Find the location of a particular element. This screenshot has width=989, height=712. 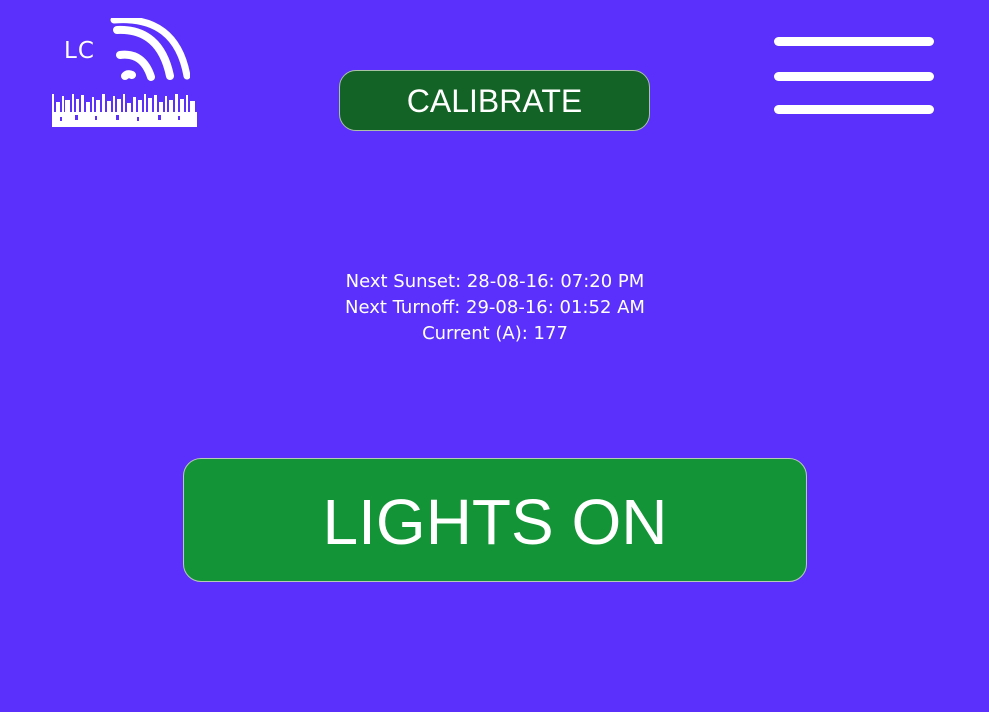

menu-bar-middle is located at coordinates (854, 76).